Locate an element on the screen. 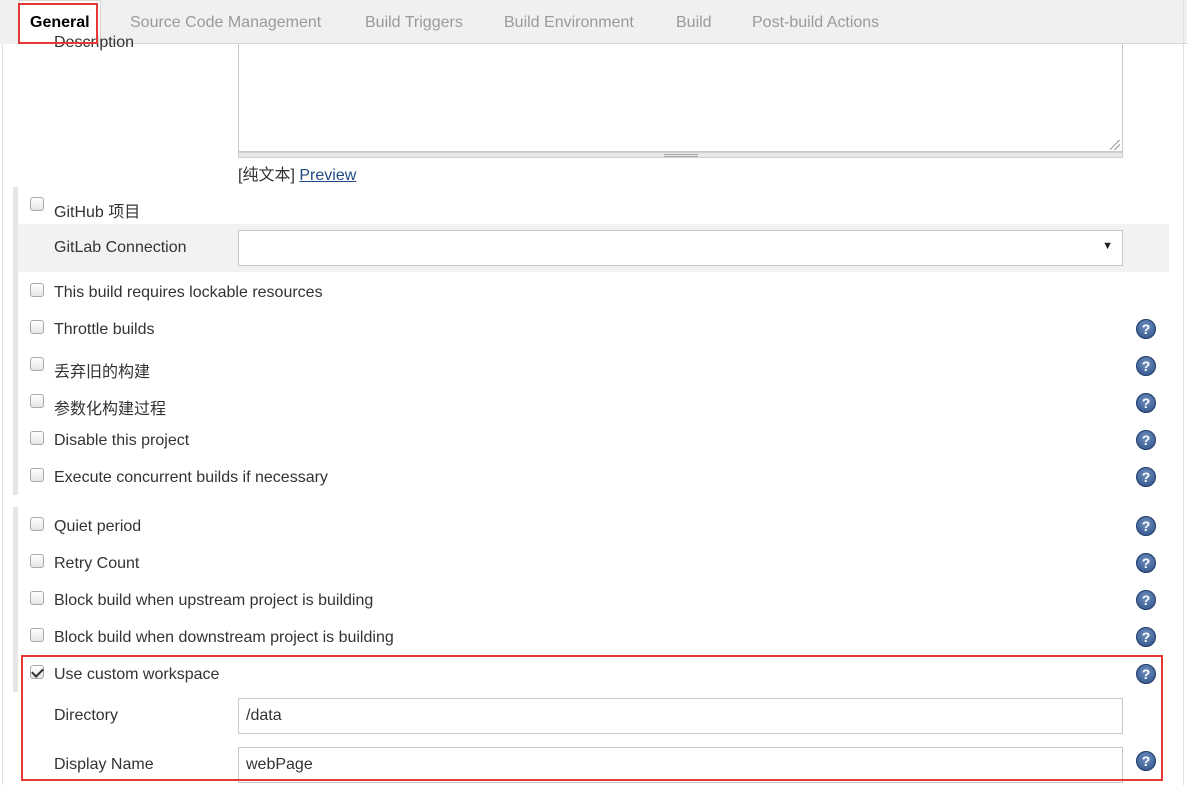 Image resolution: width=1187 pixels, height=785 pixels. drag-handle-icon is located at coordinates (681, 155).